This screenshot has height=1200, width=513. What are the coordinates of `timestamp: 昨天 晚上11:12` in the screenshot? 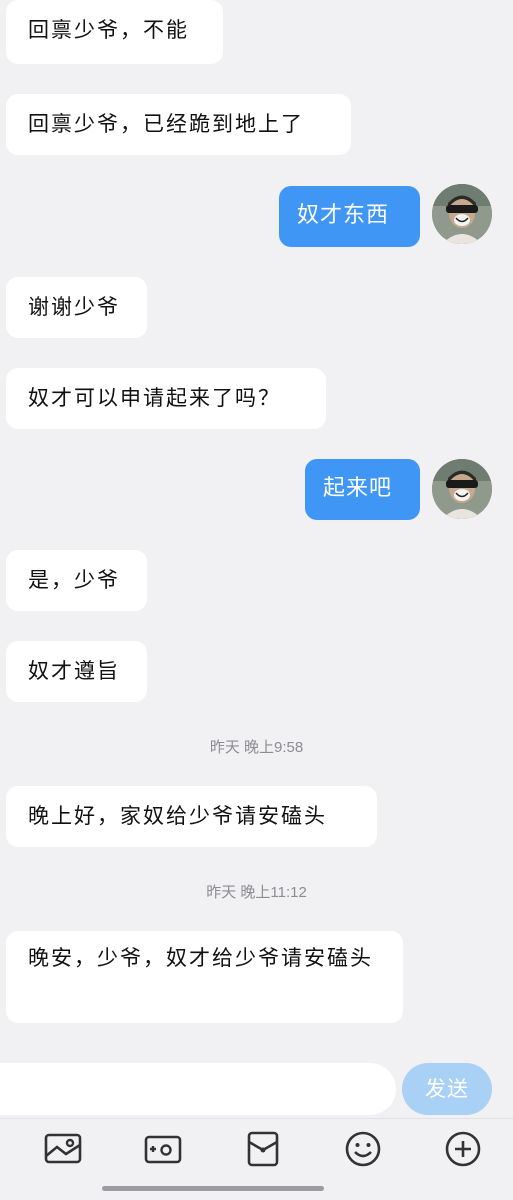 It's located at (256, 892).